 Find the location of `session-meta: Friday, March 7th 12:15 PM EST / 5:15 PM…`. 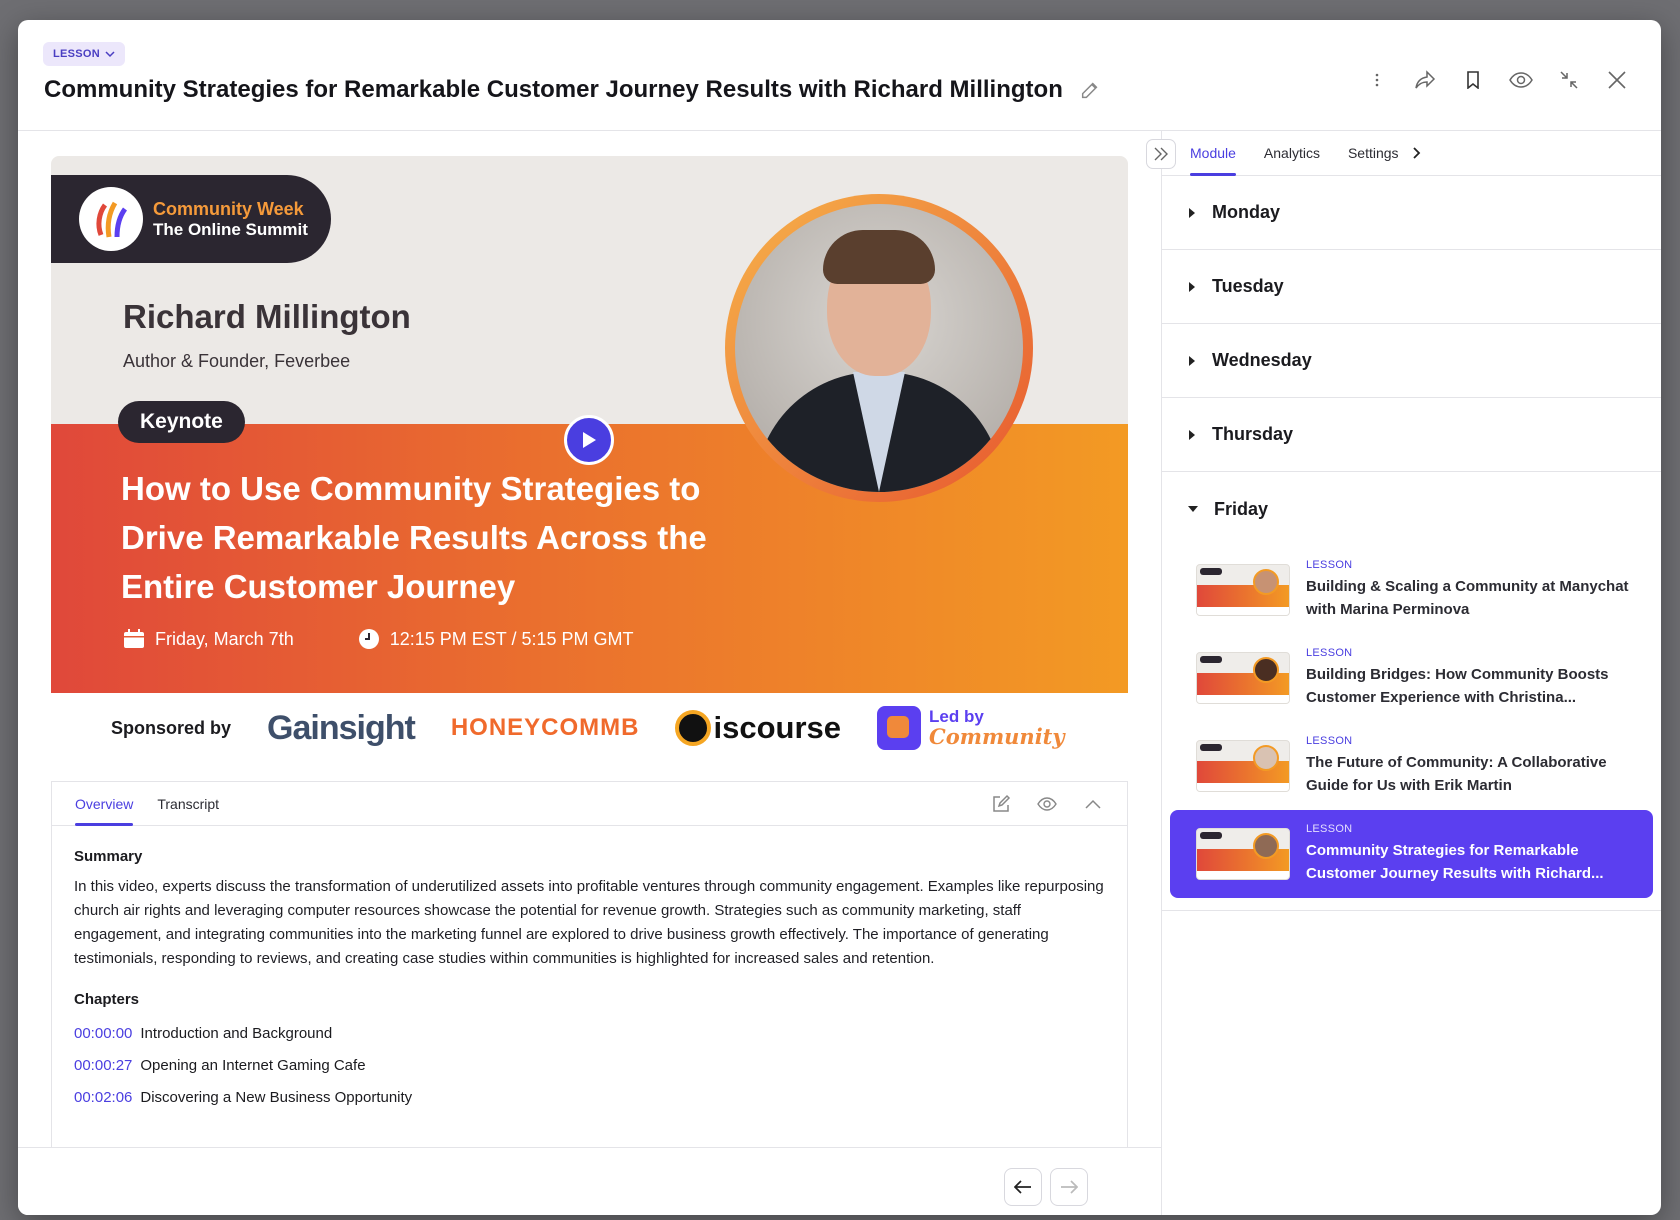

session-meta: Friday, March 7th 12:15 PM EST / 5:15 PM… is located at coordinates (378, 639).